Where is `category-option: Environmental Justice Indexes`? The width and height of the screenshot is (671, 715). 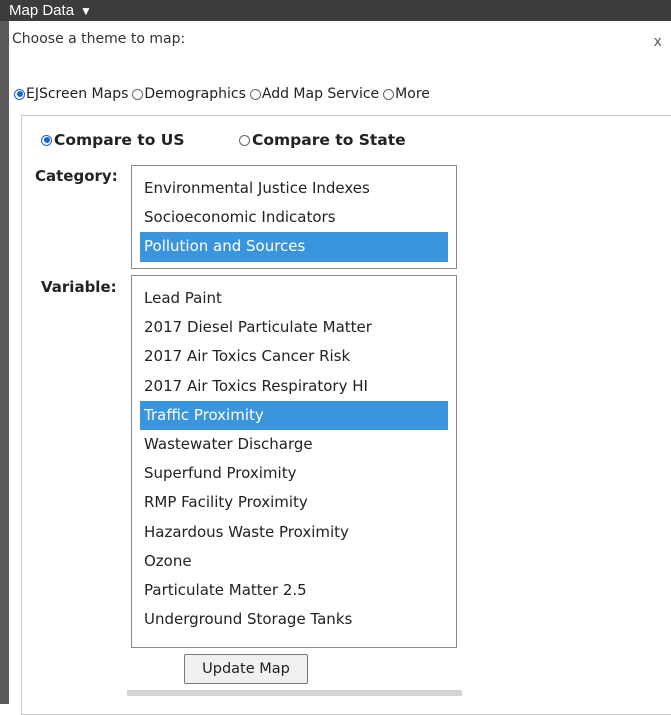
category-option: Environmental Justice Indexes is located at coordinates (294, 188).